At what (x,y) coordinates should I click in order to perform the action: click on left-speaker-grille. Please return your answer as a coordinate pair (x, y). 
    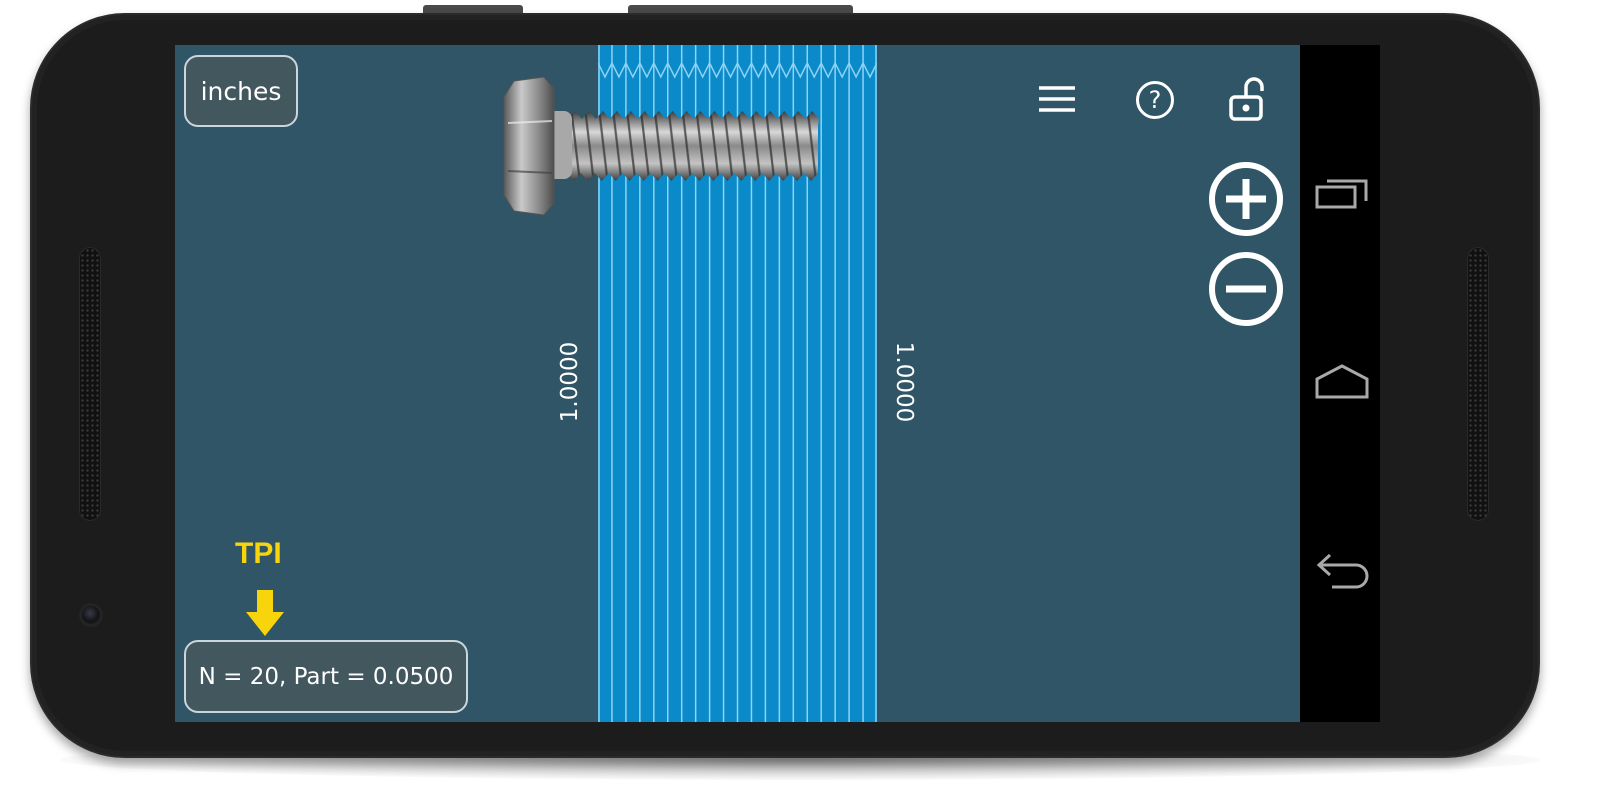
    Looking at the image, I should click on (90, 384).